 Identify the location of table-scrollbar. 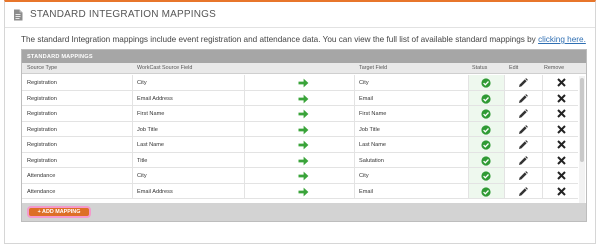
(582, 139).